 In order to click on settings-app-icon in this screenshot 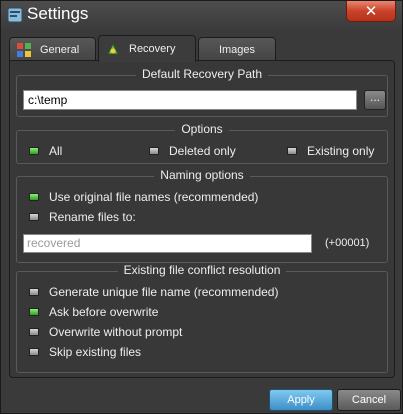, I will do `click(15, 15)`.